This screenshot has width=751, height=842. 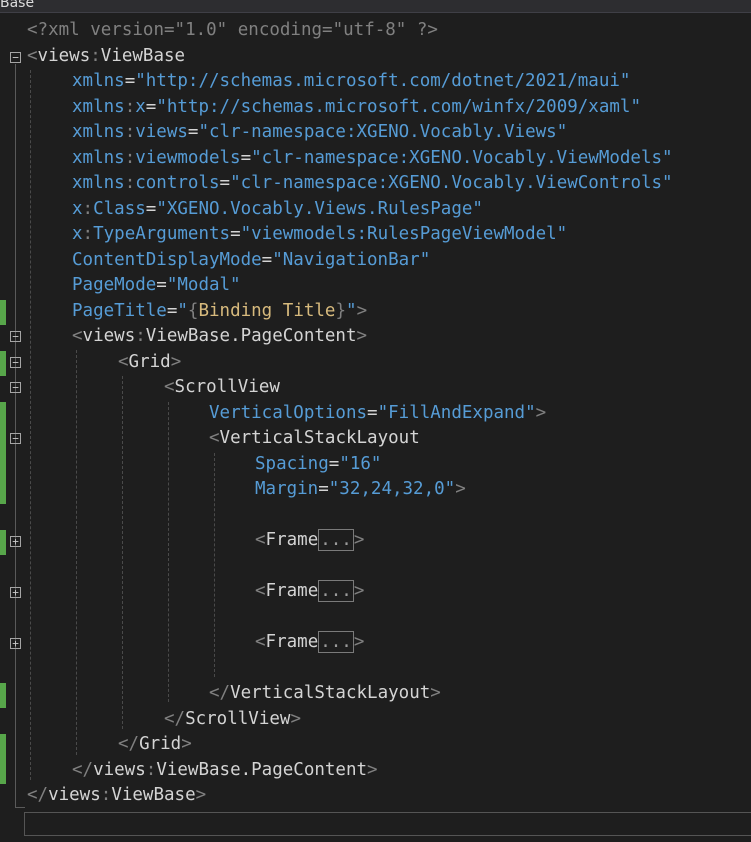 What do you see at coordinates (74, 795) in the screenshot?
I see `element-namespace: views` at bounding box center [74, 795].